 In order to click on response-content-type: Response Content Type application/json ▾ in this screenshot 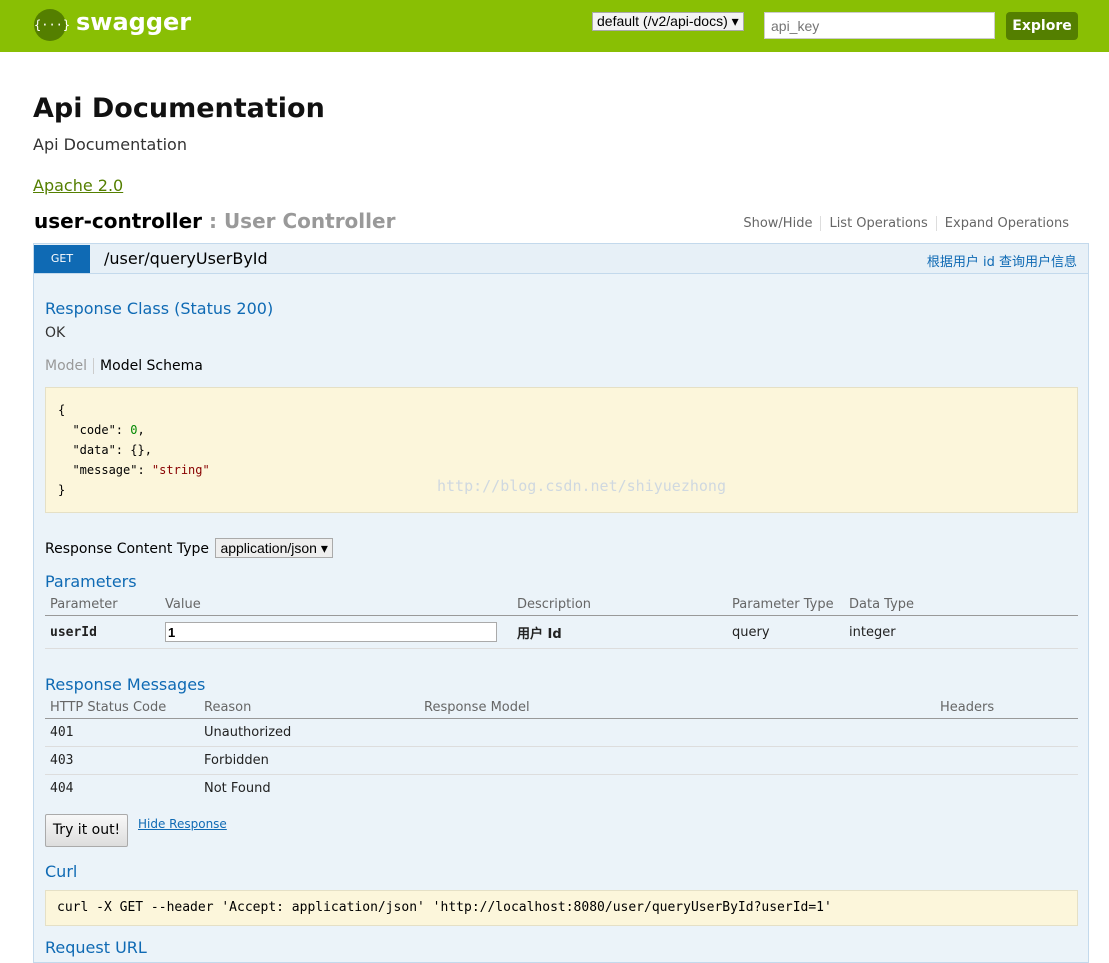, I will do `click(189, 548)`.